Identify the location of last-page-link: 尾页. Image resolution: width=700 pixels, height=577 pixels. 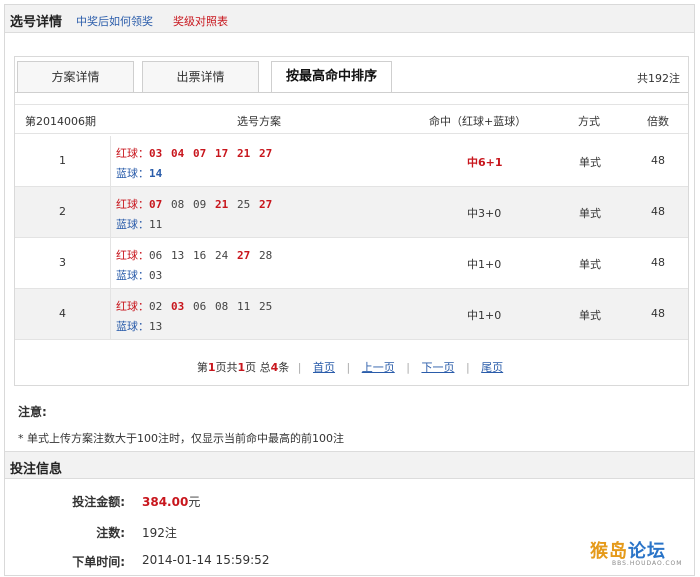
(492, 367).